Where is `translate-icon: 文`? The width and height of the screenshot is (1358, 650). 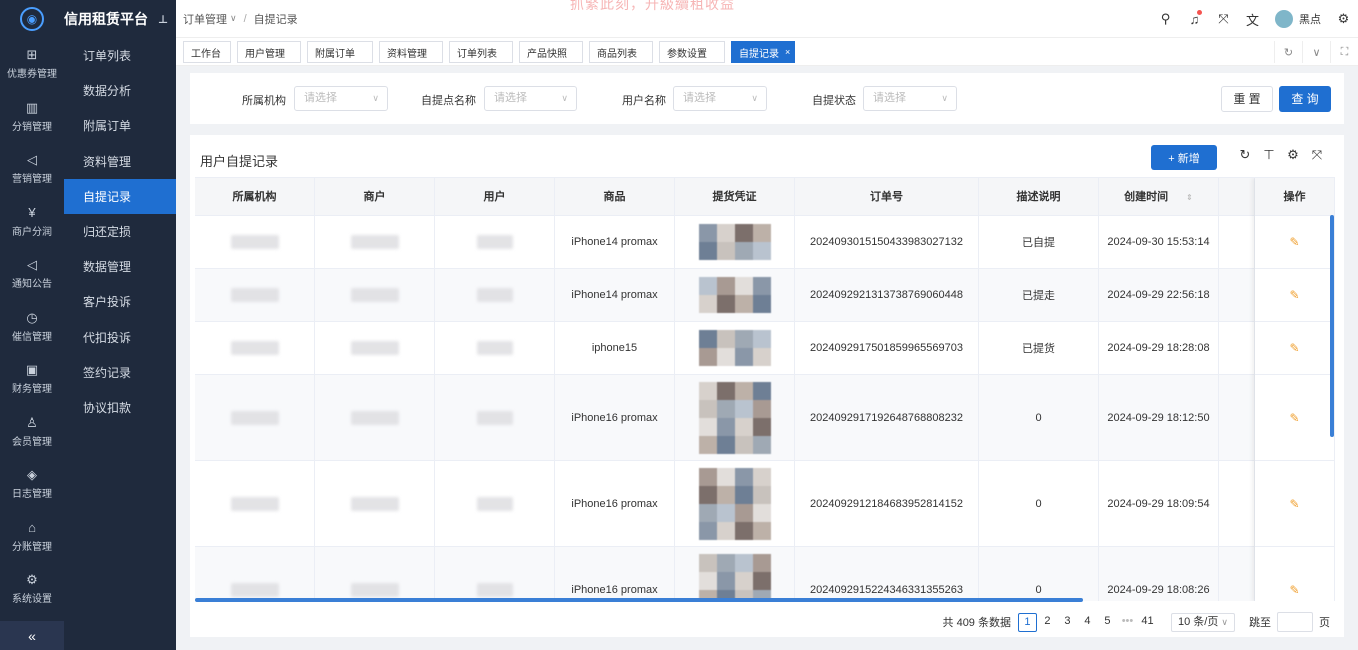
translate-icon: 文 is located at coordinates (1252, 19).